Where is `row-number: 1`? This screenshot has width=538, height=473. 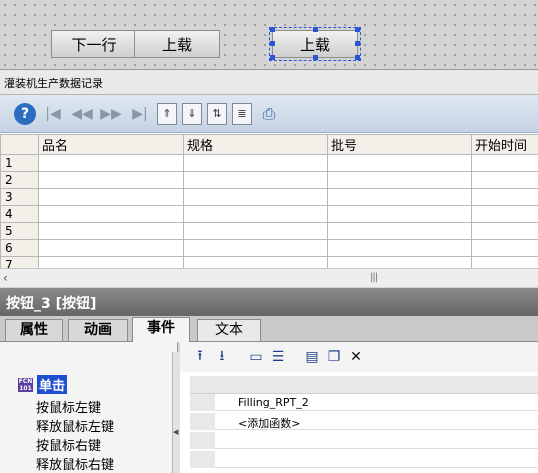 row-number: 1 is located at coordinates (19, 163).